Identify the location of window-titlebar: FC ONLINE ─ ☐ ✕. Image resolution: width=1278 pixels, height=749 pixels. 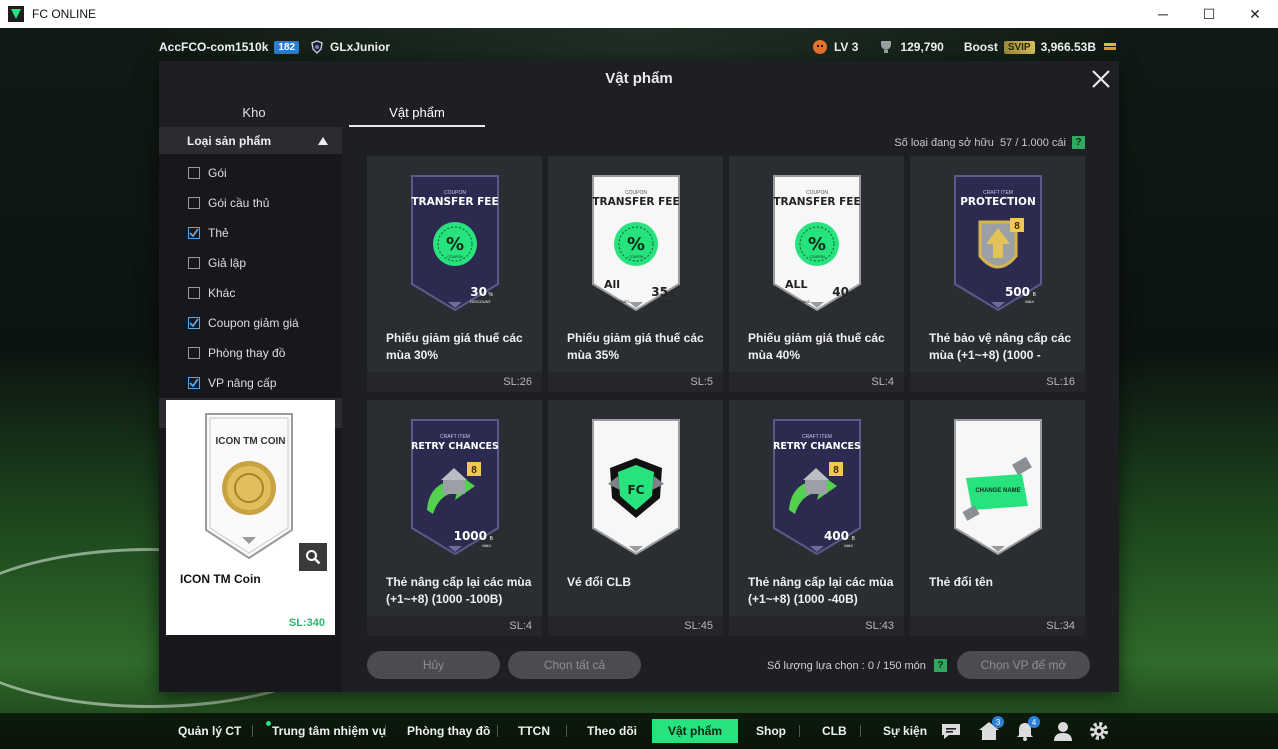
(639, 14).